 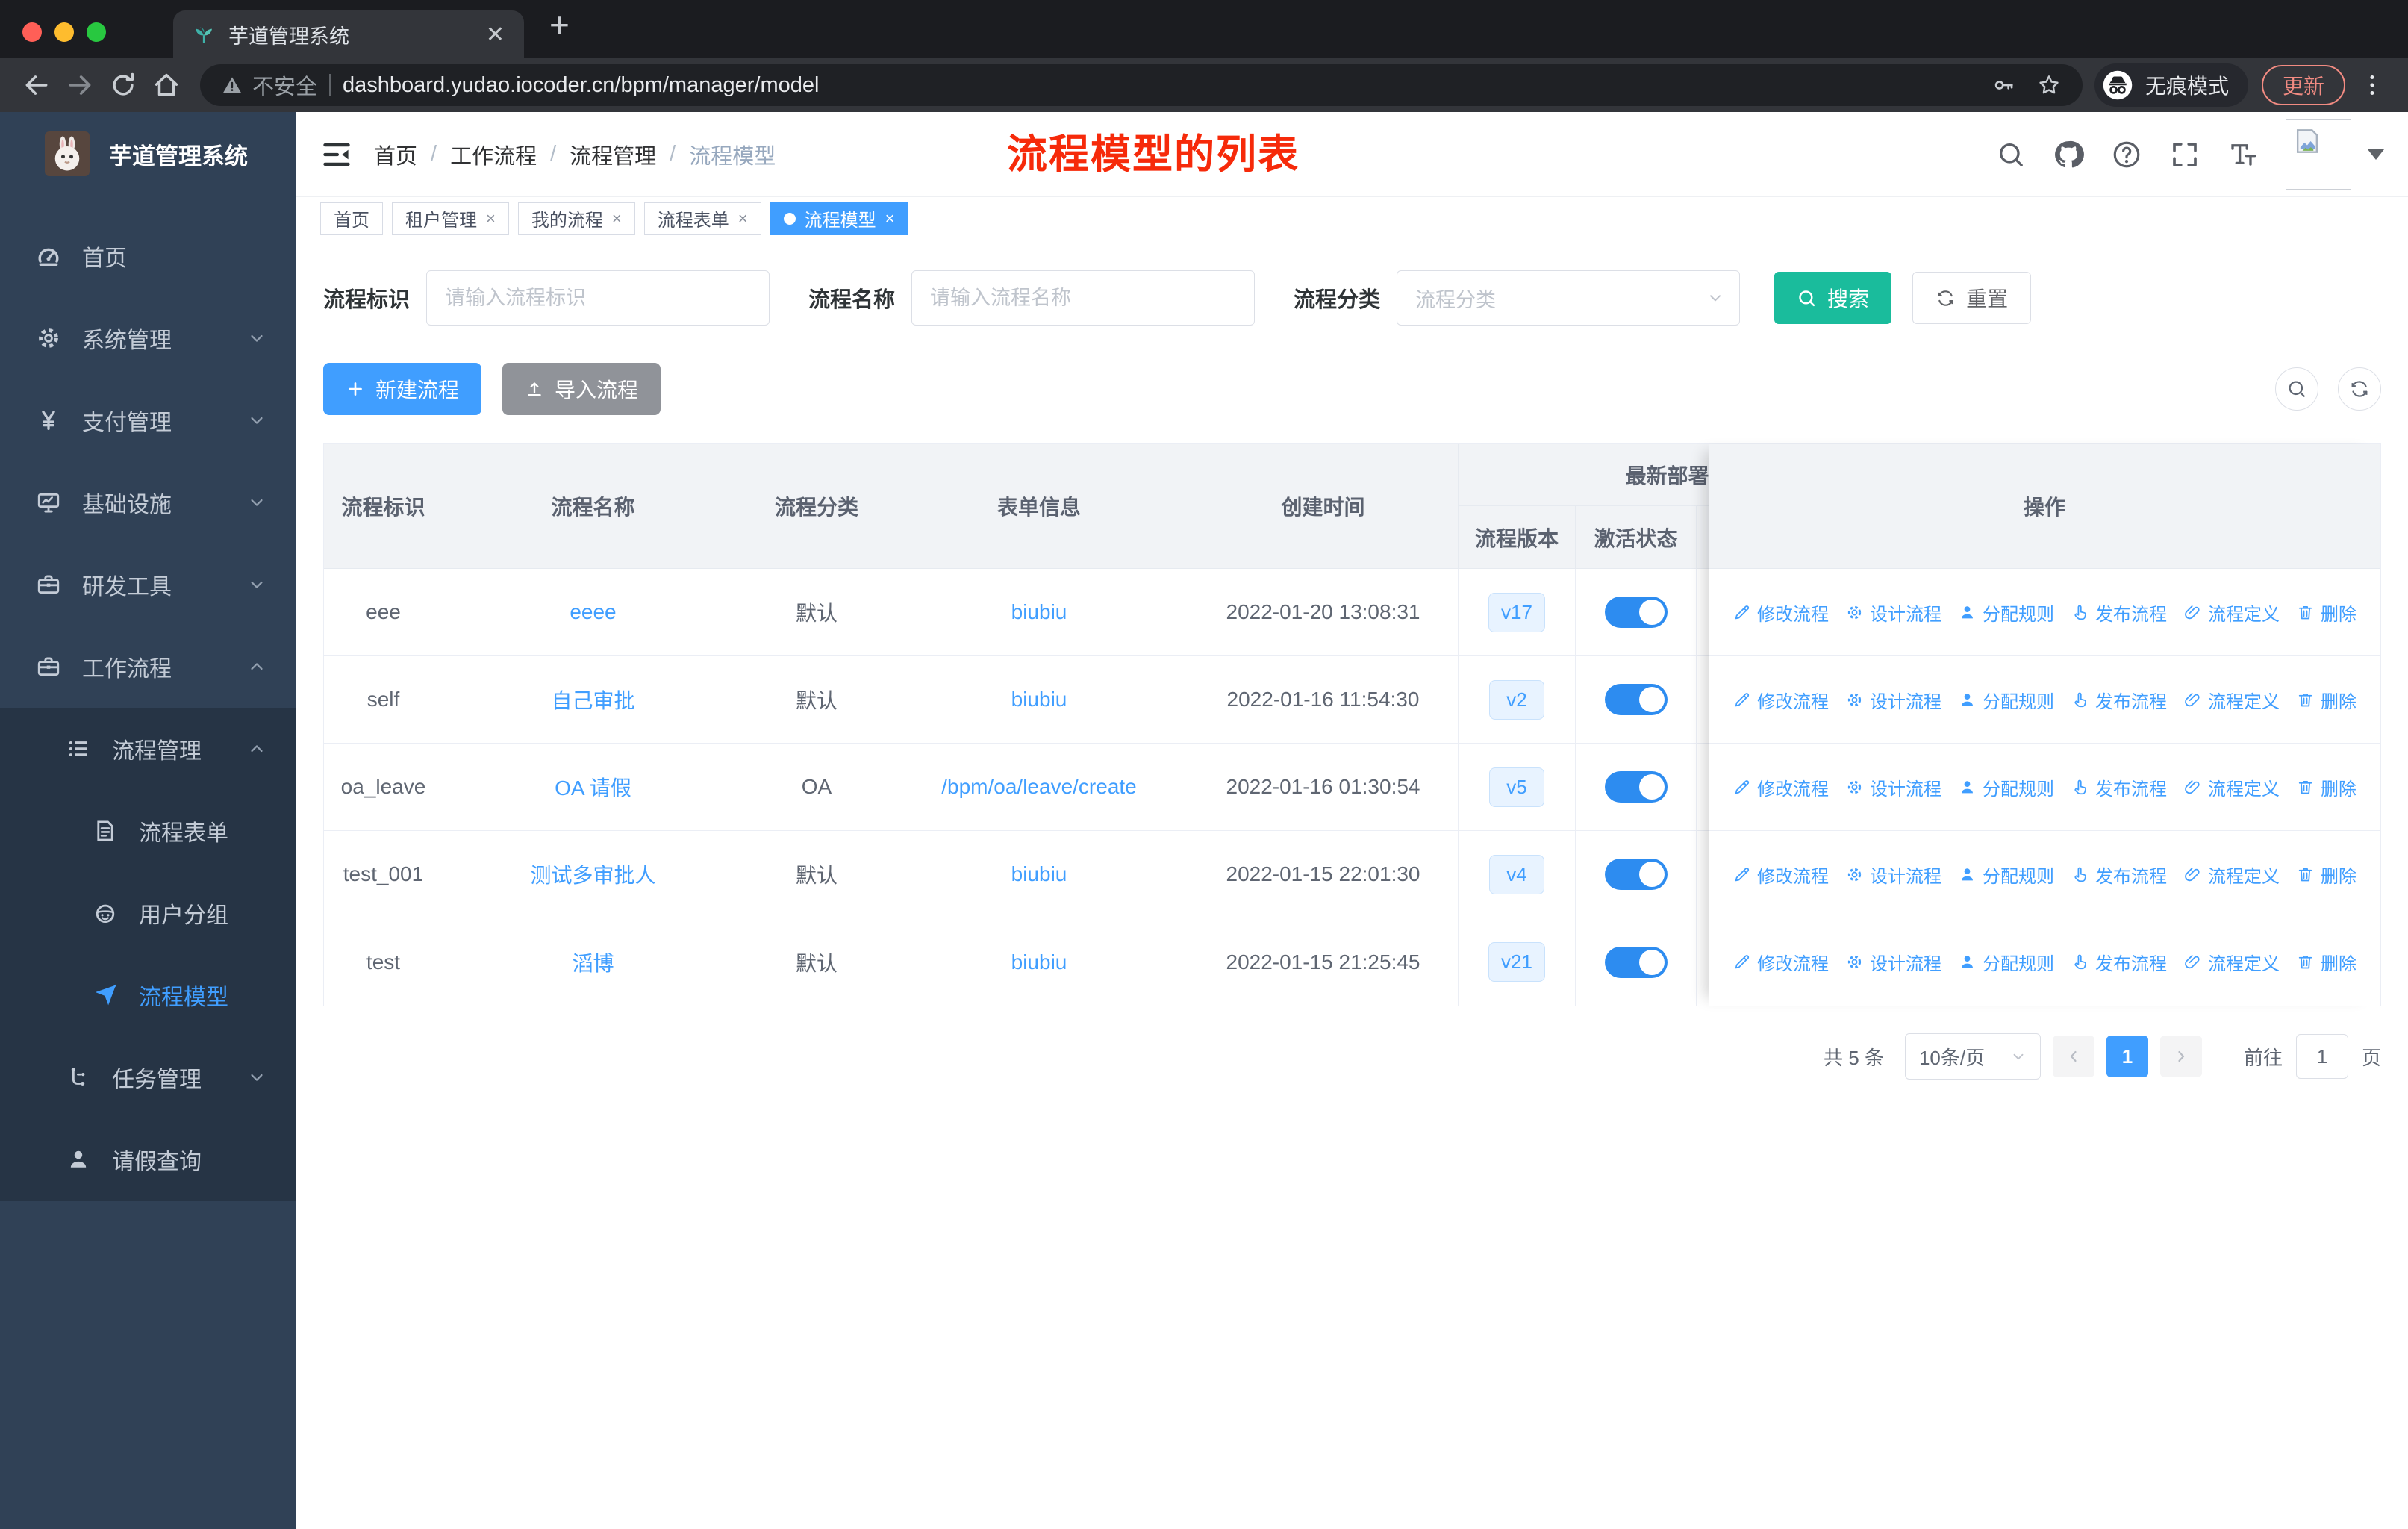 What do you see at coordinates (348, 34) in the screenshot?
I see `browser-tab: 芋道管理系统 ✕` at bounding box center [348, 34].